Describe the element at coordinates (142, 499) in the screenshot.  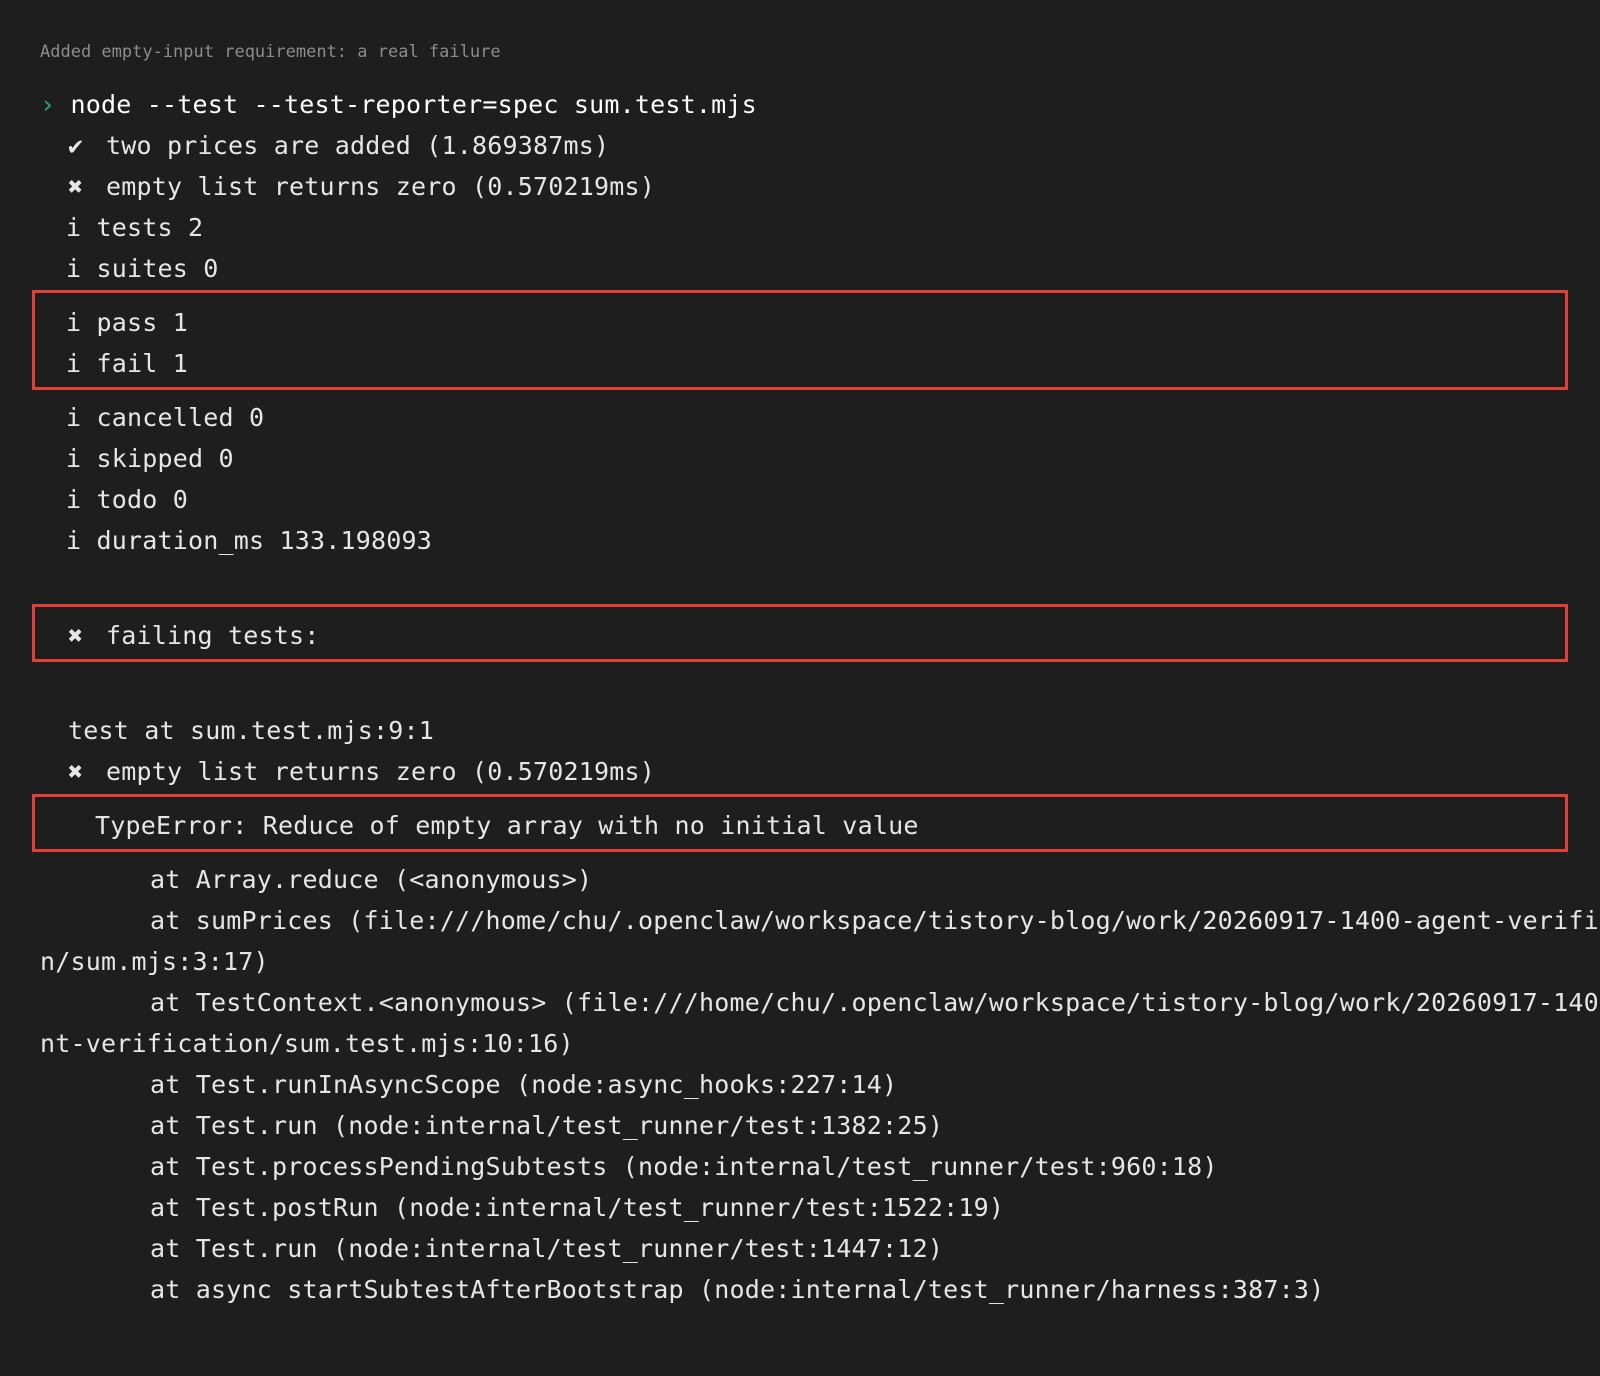
I see `summary-todo-text: todo 0` at that location.